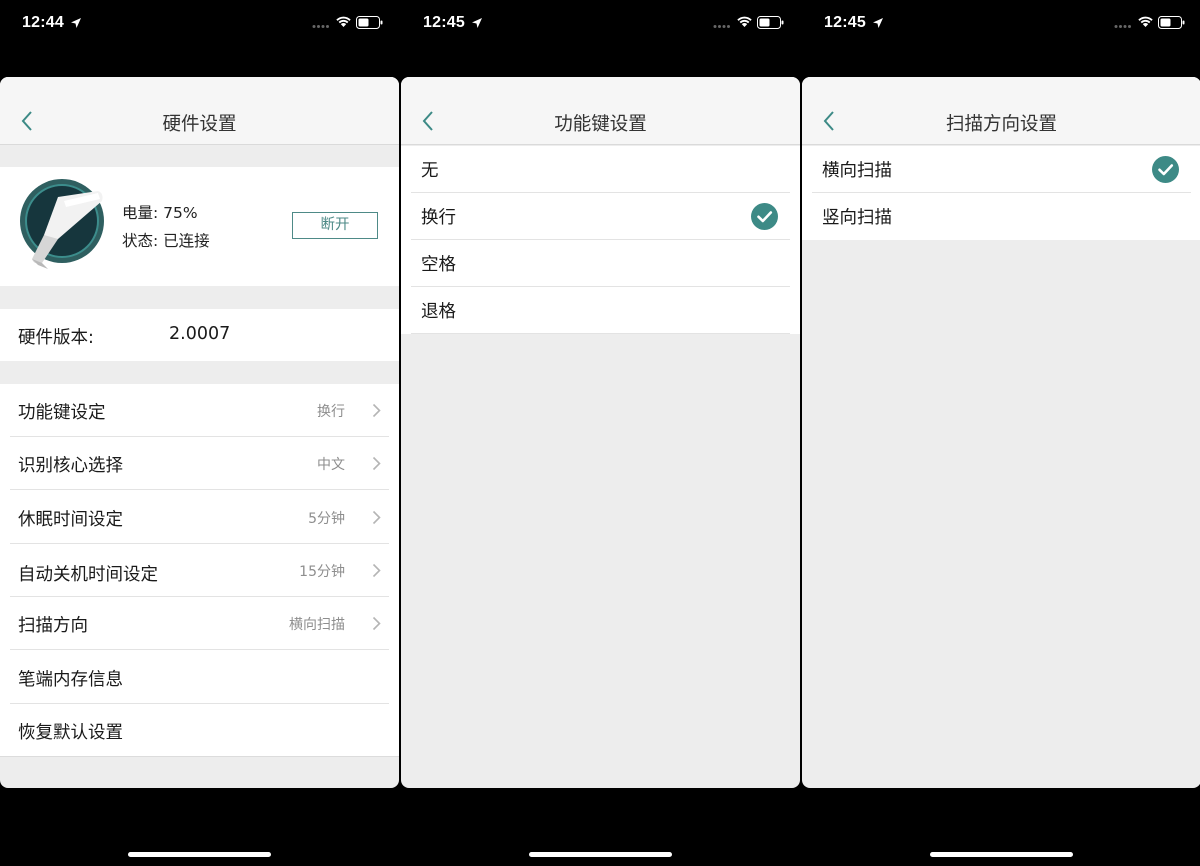 The width and height of the screenshot is (1200, 866). I want to click on option-backspace: 退格, so click(600, 310).